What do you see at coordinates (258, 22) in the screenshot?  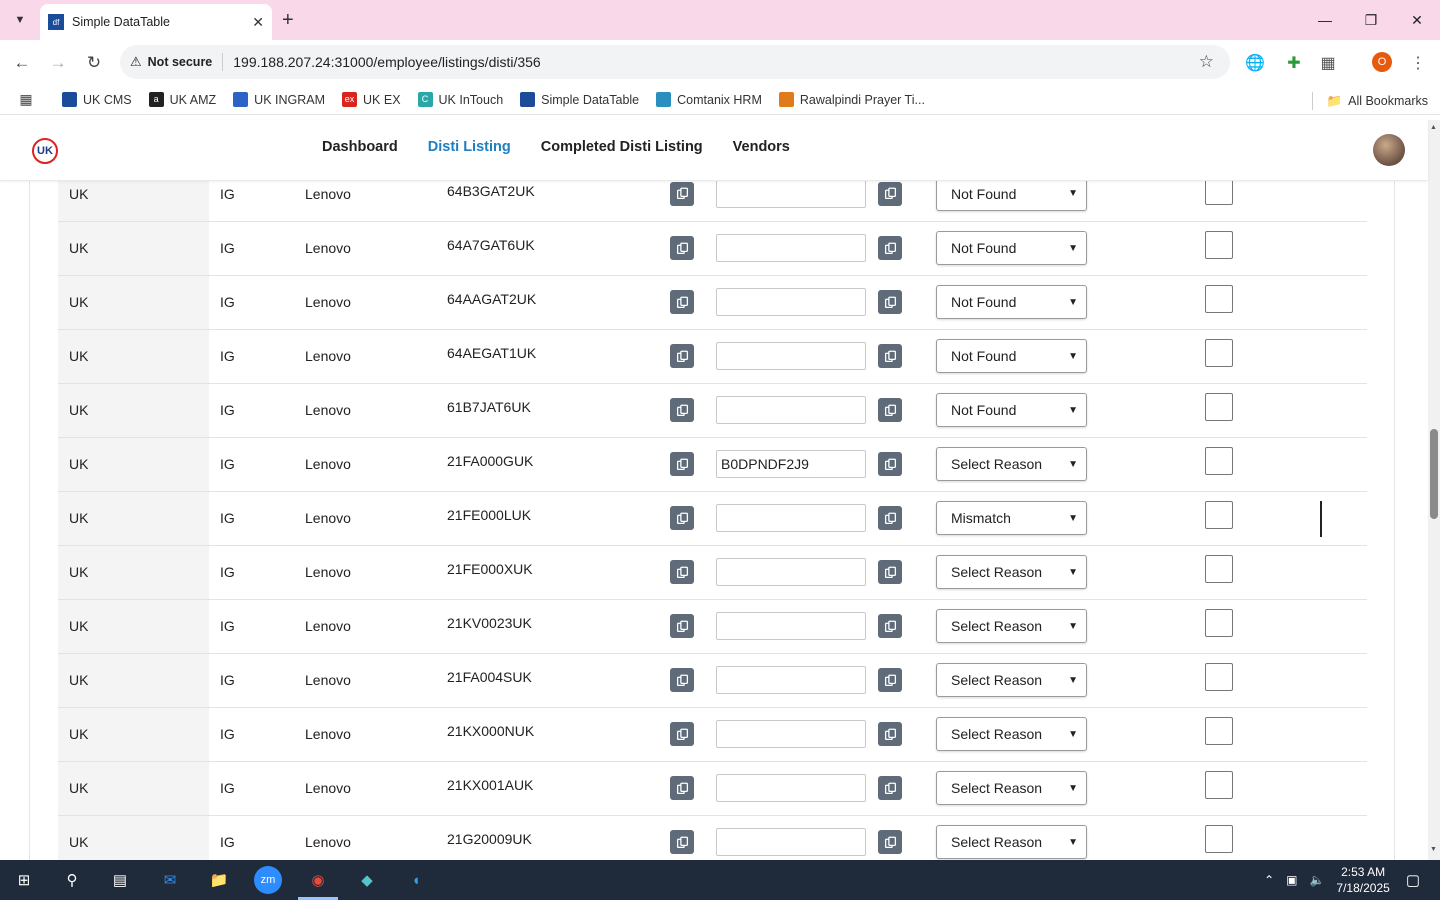 I see `close-tab-icon: ✕` at bounding box center [258, 22].